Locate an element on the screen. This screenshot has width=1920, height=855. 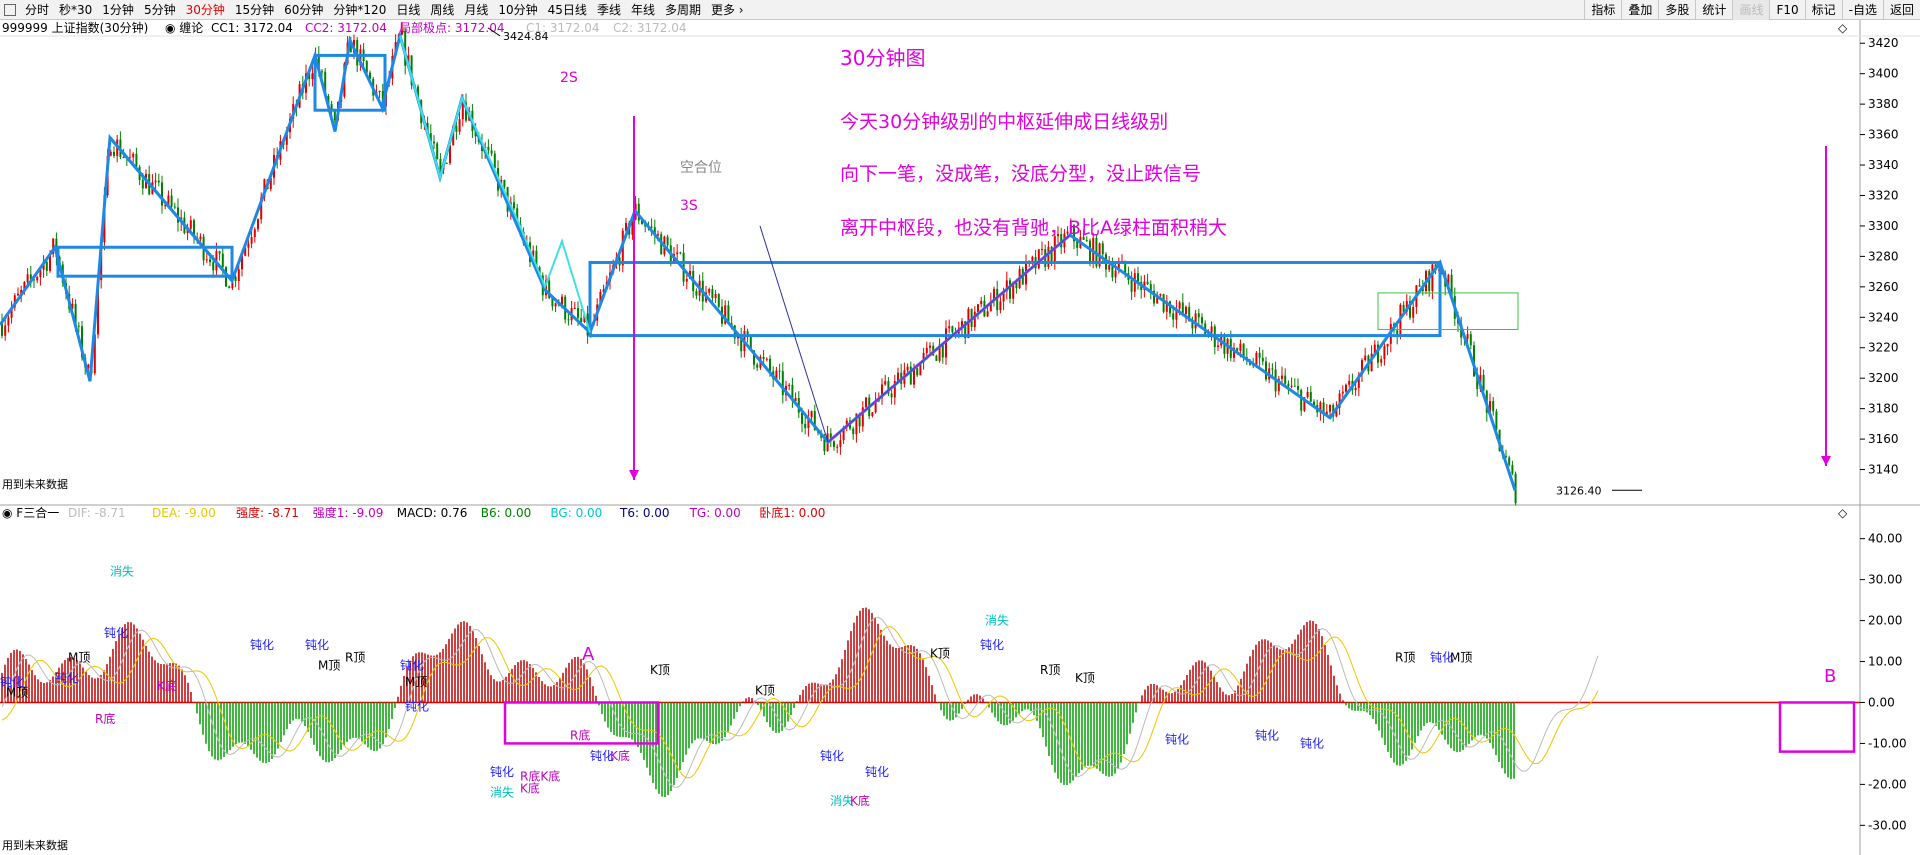
macd-label-23: K顶 is located at coordinates (765, 690).